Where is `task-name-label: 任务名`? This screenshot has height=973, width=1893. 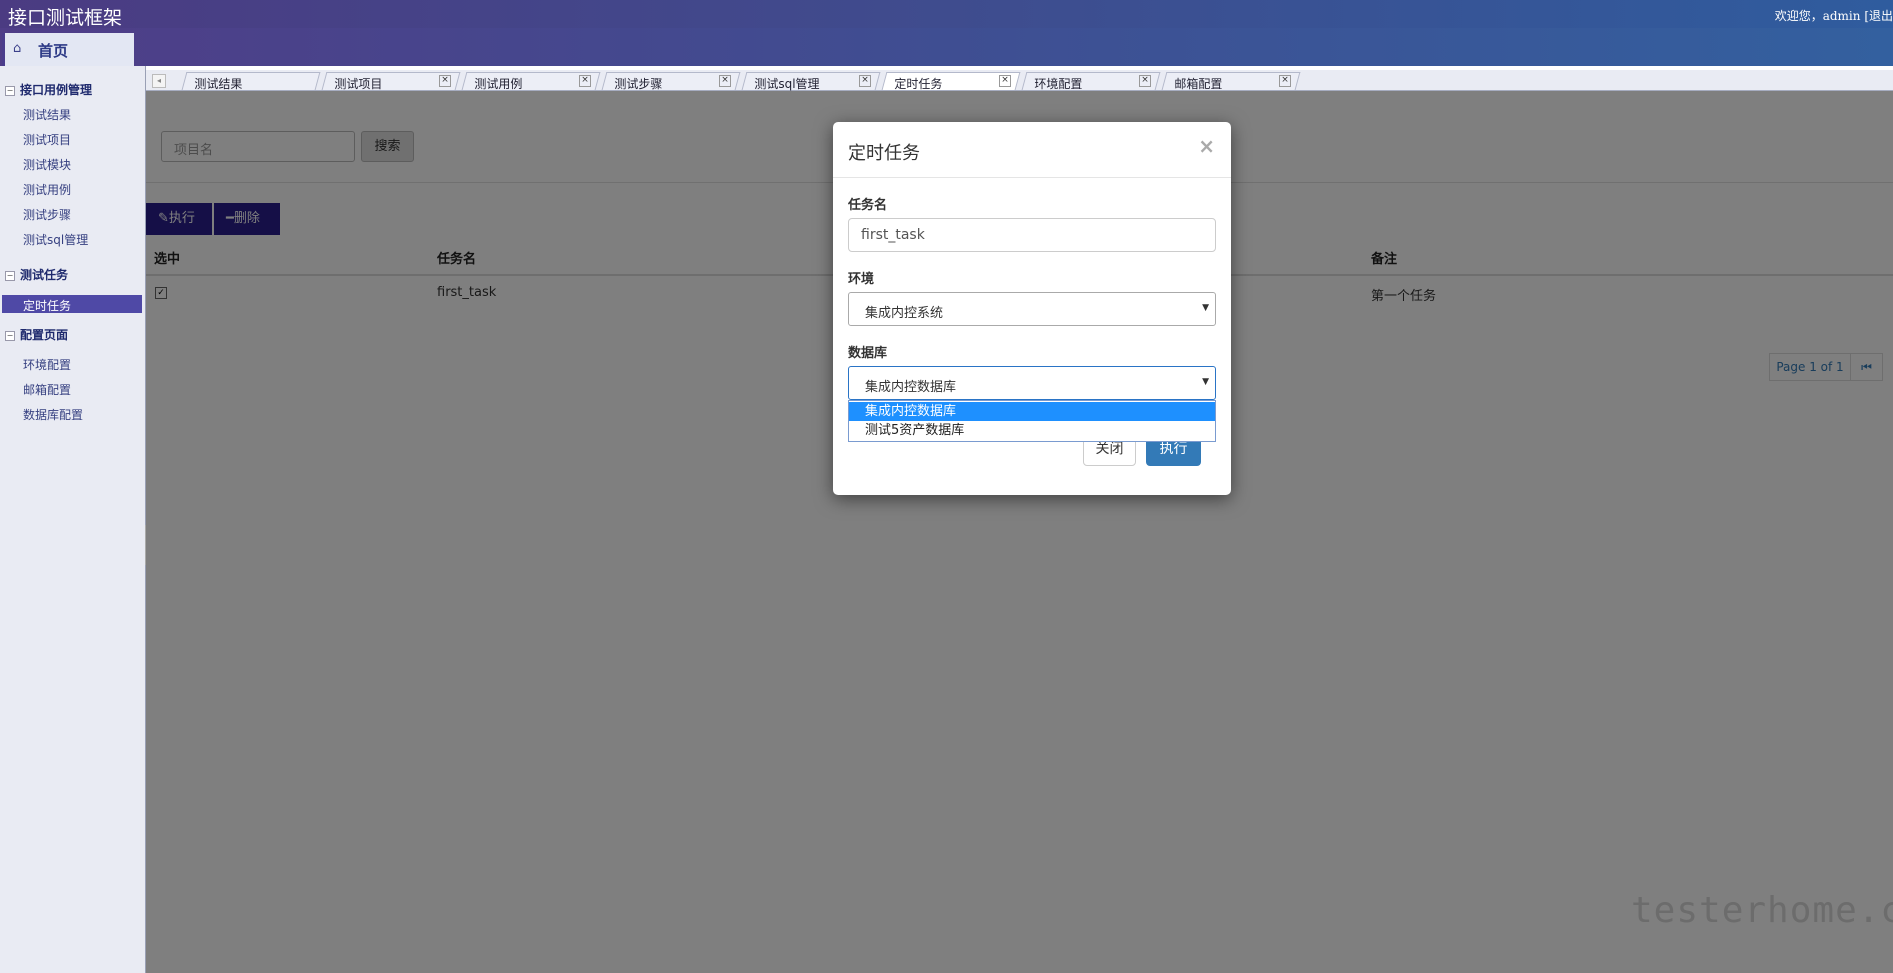
task-name-label: 任务名 is located at coordinates (868, 205).